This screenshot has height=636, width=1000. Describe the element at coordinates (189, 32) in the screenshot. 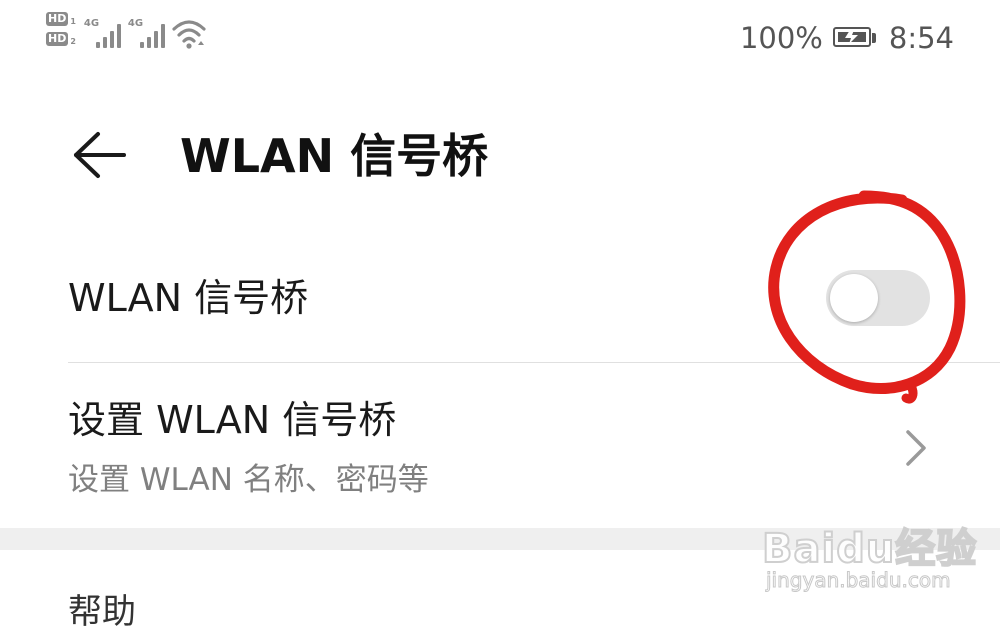

I see `wifi-icon` at that location.